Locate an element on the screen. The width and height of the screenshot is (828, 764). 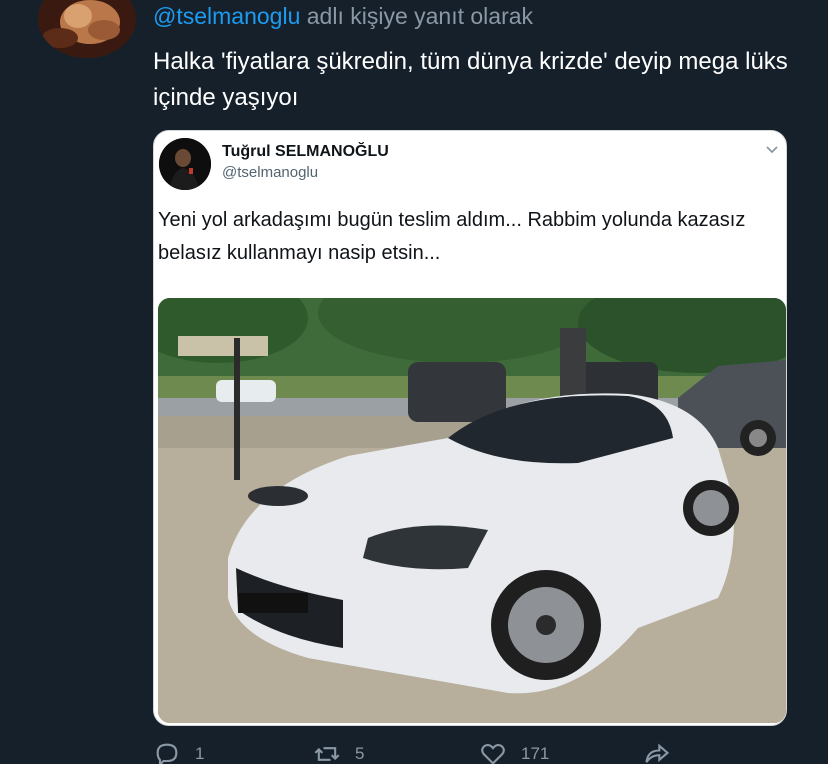
reply-icon is located at coordinates (167, 753).